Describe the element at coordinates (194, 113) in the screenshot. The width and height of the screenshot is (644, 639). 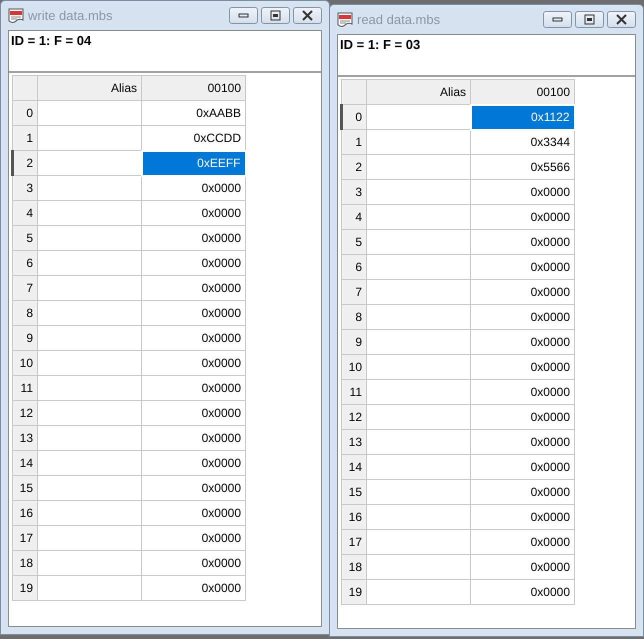
I see `table-cell: 0xAABB` at that location.